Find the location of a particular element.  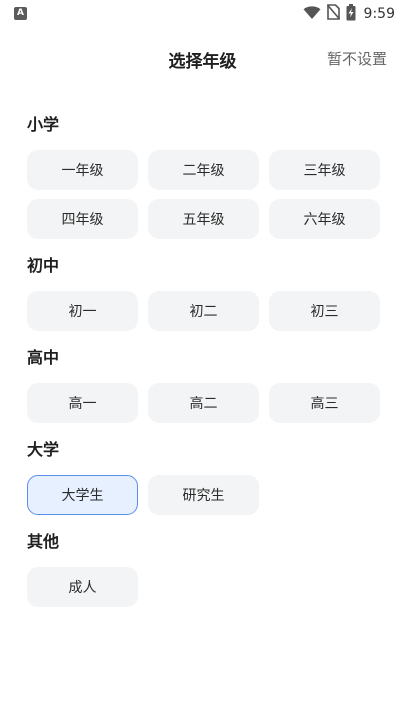

status-time: 9:59 is located at coordinates (379, 14).